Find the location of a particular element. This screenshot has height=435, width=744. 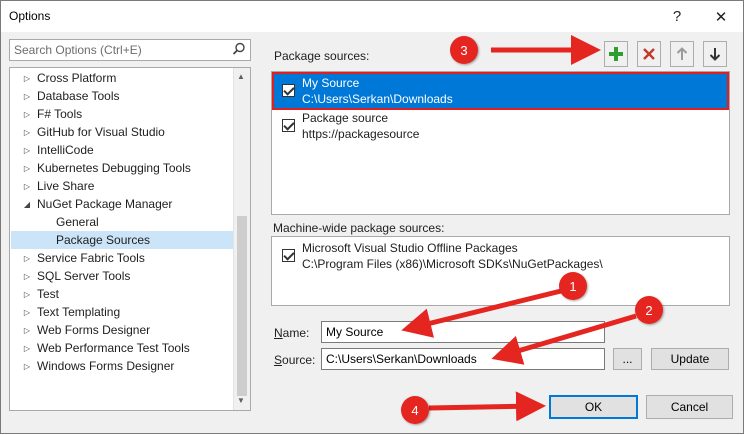

annotation-badge: 1 is located at coordinates (573, 286).